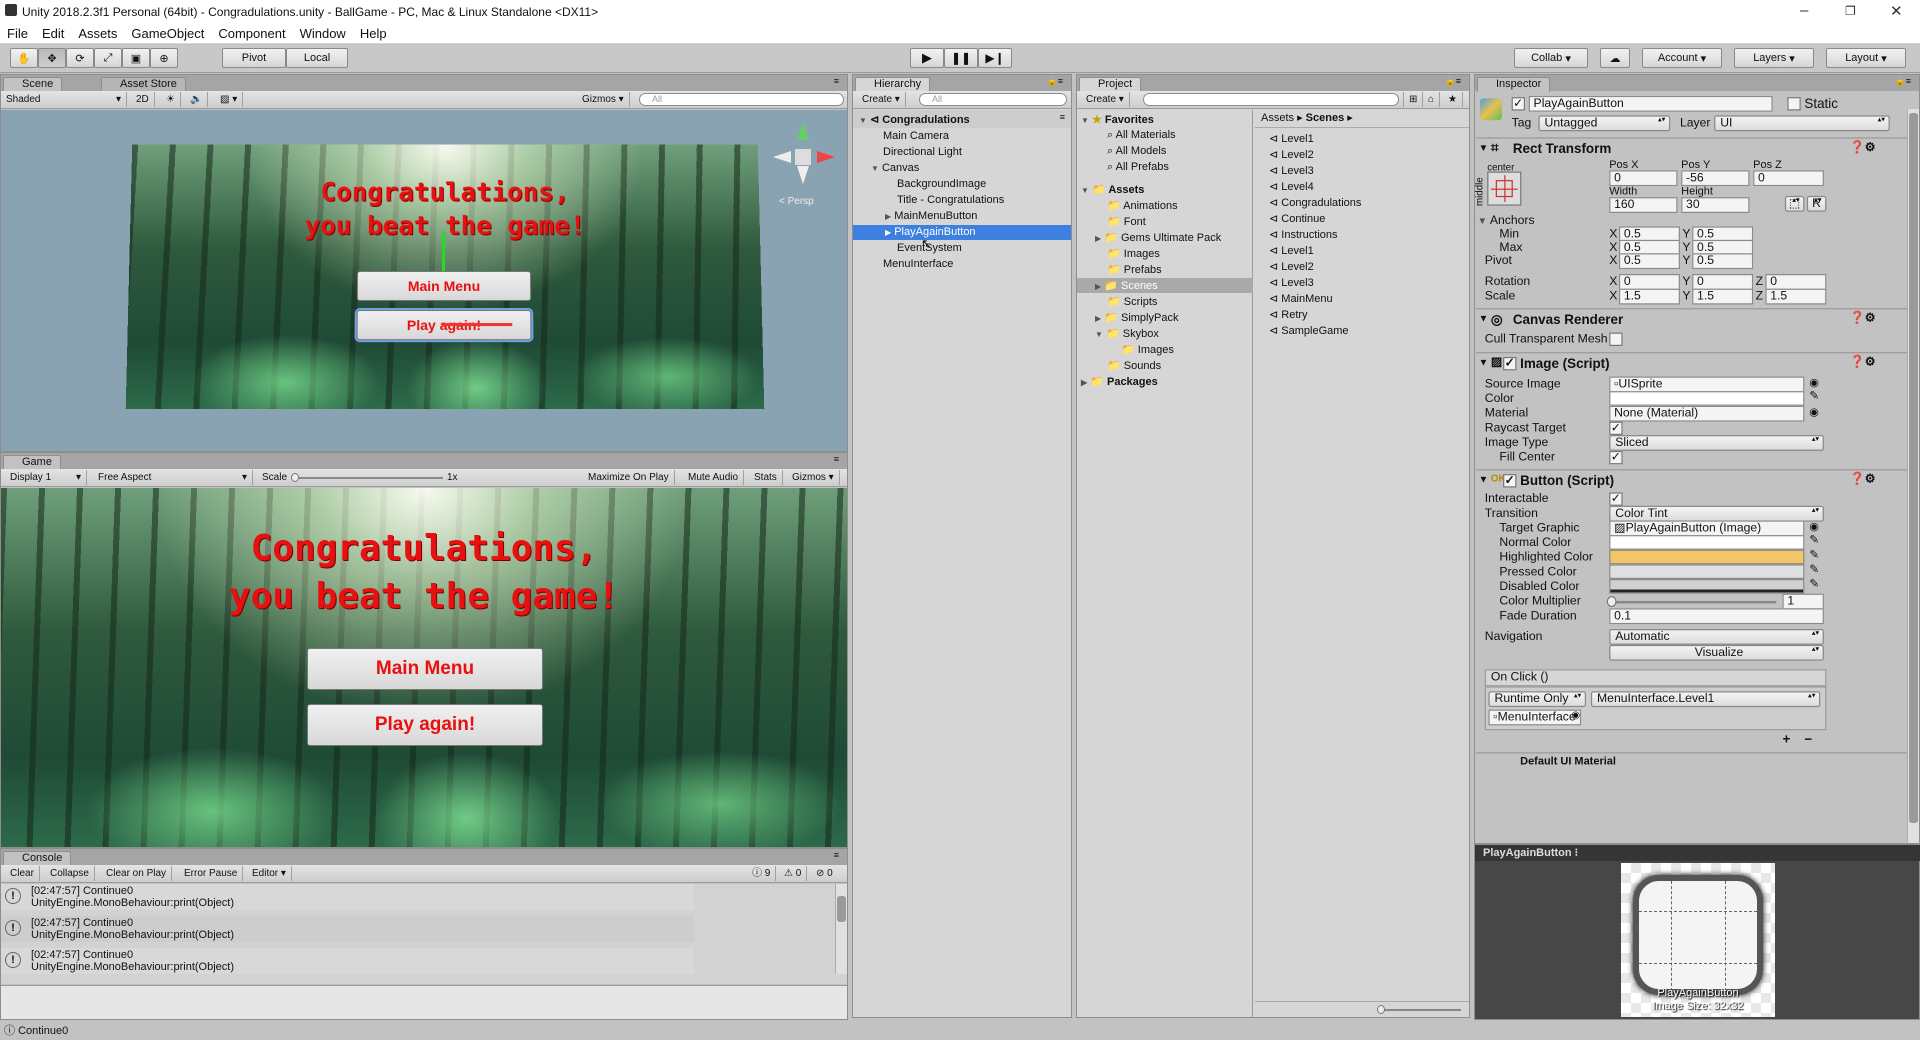 The height and width of the screenshot is (1040, 1920). What do you see at coordinates (916, 136) in the screenshot?
I see `hierarchy-item-main-camera: Main Camera` at bounding box center [916, 136].